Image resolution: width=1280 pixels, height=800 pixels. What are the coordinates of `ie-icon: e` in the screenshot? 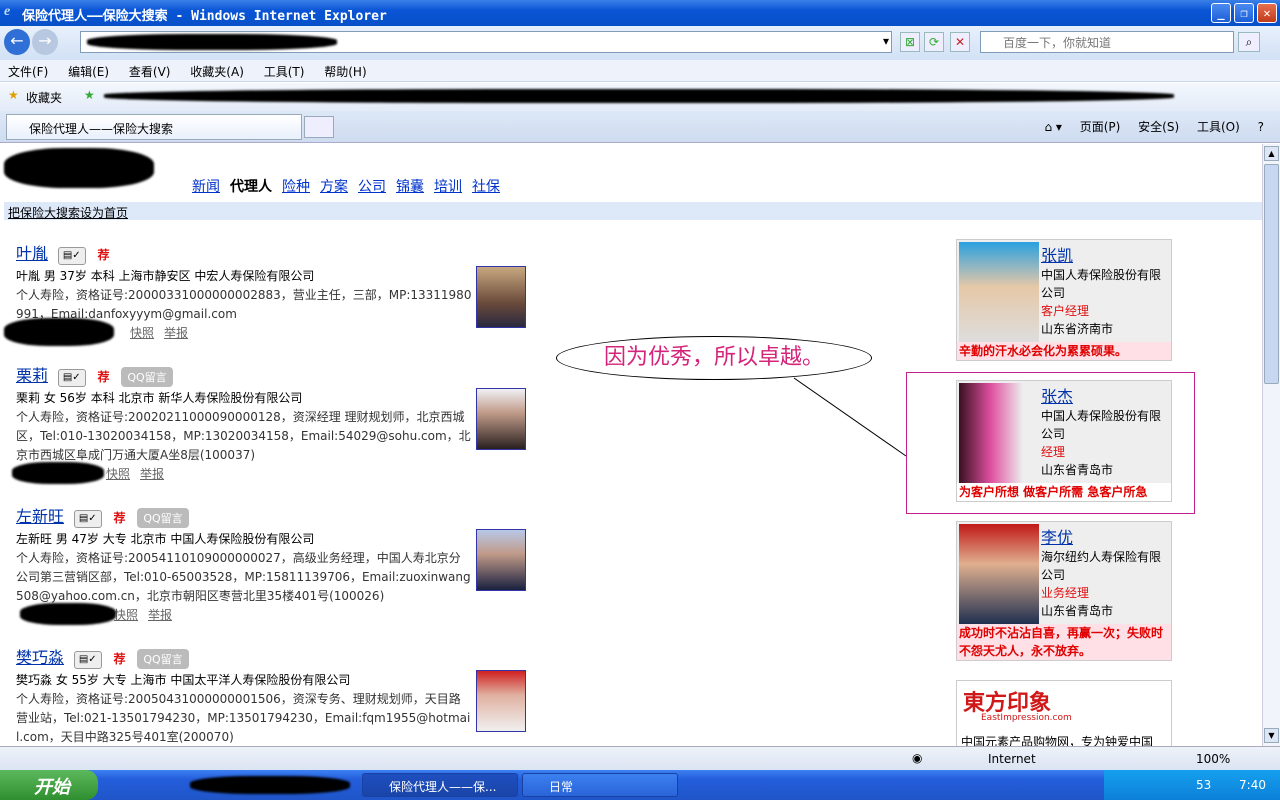 It's located at (7, 11).